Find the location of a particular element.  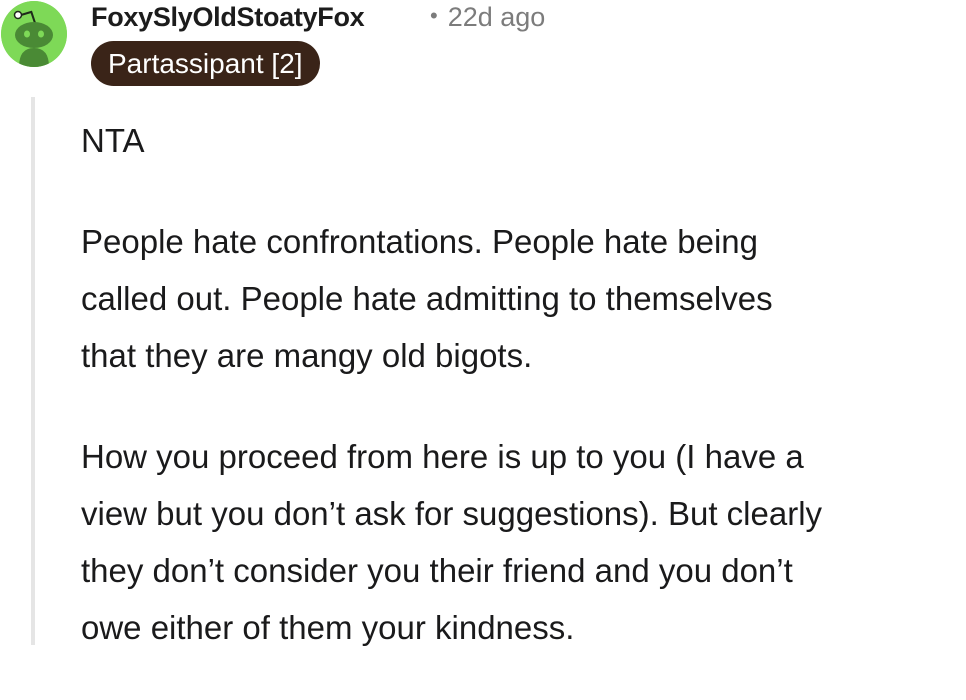

comment-age: 22d ago is located at coordinates (497, 17).